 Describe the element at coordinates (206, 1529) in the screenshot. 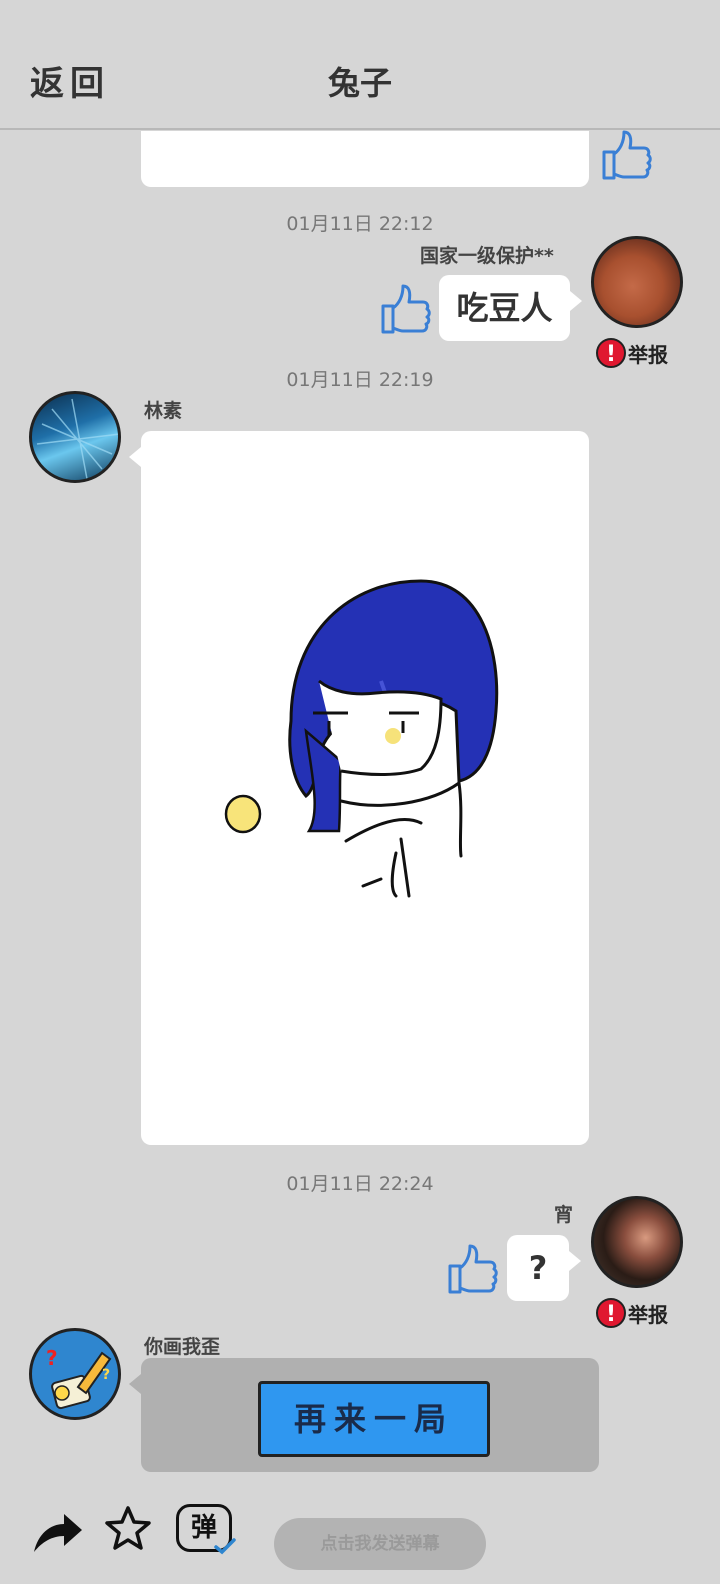

I see `danmaku-icon: 弹` at that location.